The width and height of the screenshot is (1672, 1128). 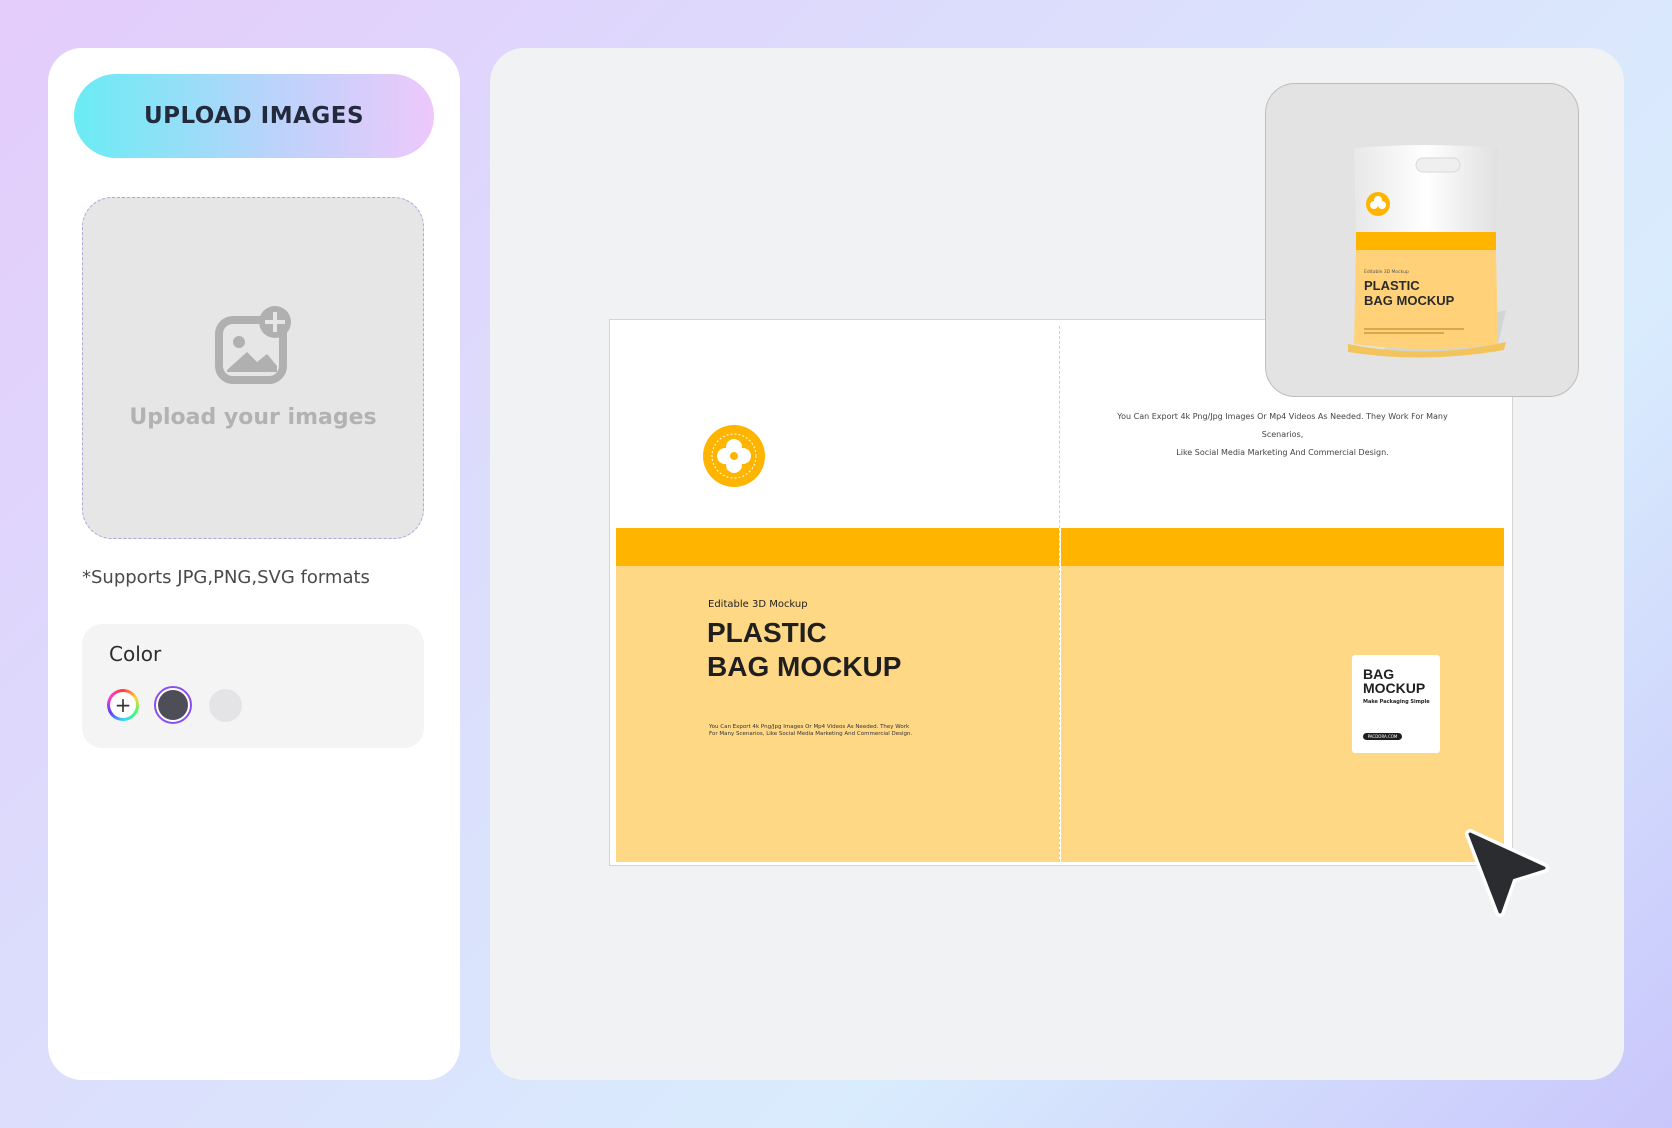 I want to click on front-eyebrow: Editable 3D Mockup, so click(x=758, y=604).